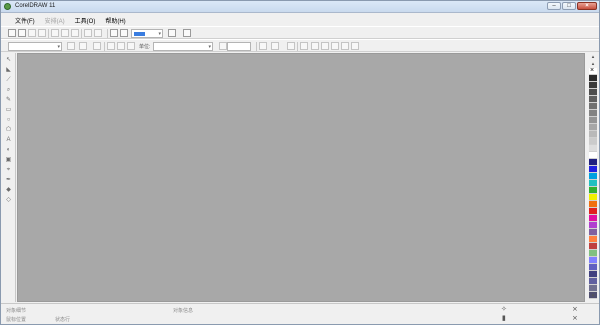 This screenshot has height=325, width=600. I want to click on freehand-tool-icon: ✎, so click(8, 100).